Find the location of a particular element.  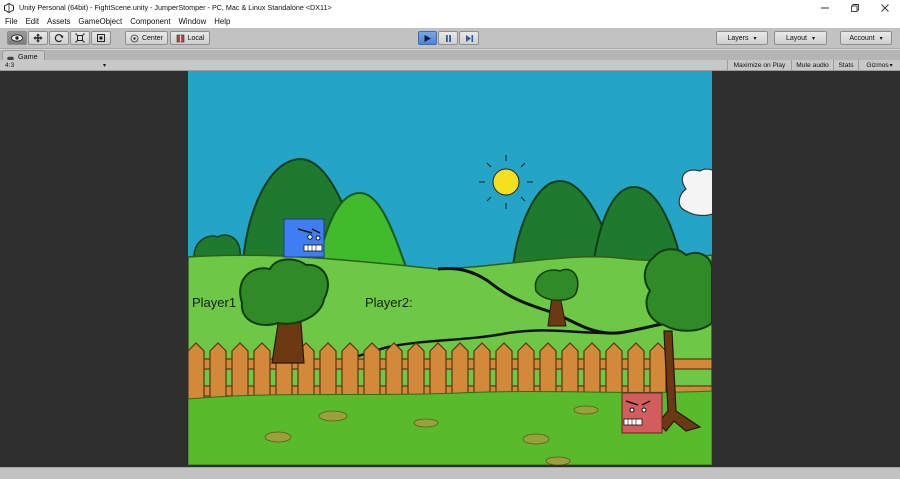

stats-label: Stats is located at coordinates (846, 65).